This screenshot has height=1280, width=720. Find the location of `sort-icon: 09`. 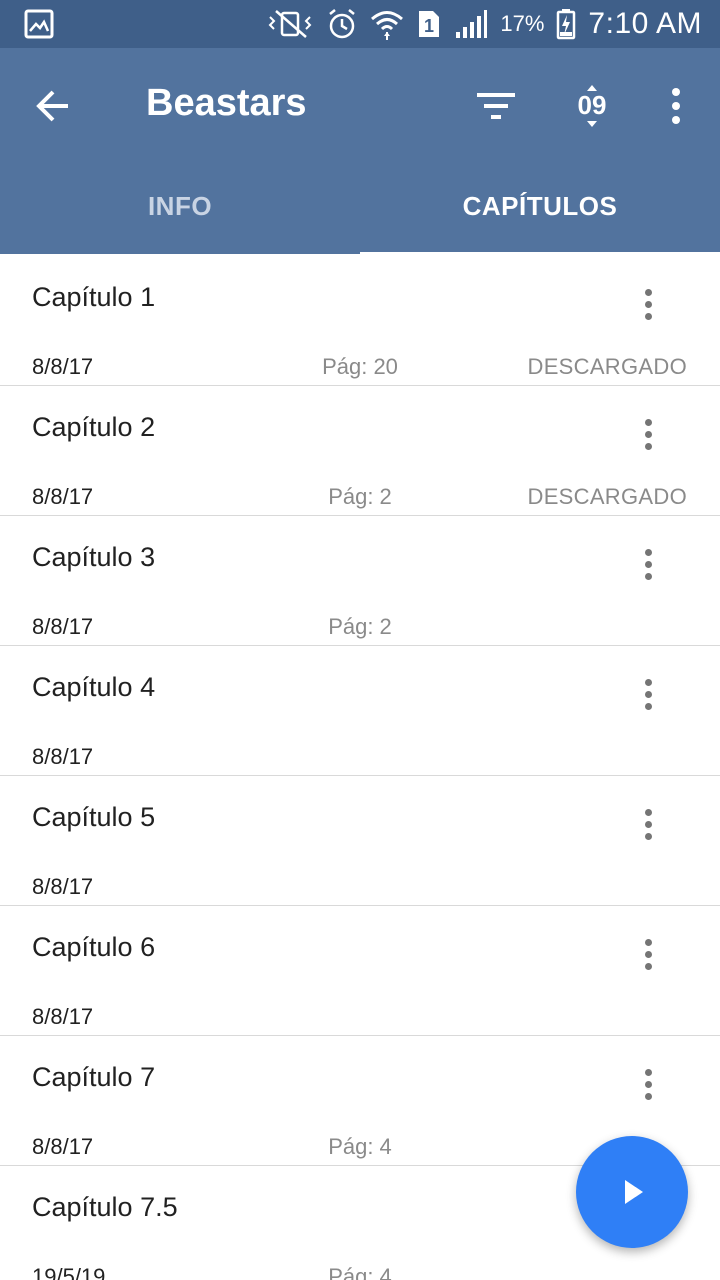

sort-icon: 09 is located at coordinates (592, 106).